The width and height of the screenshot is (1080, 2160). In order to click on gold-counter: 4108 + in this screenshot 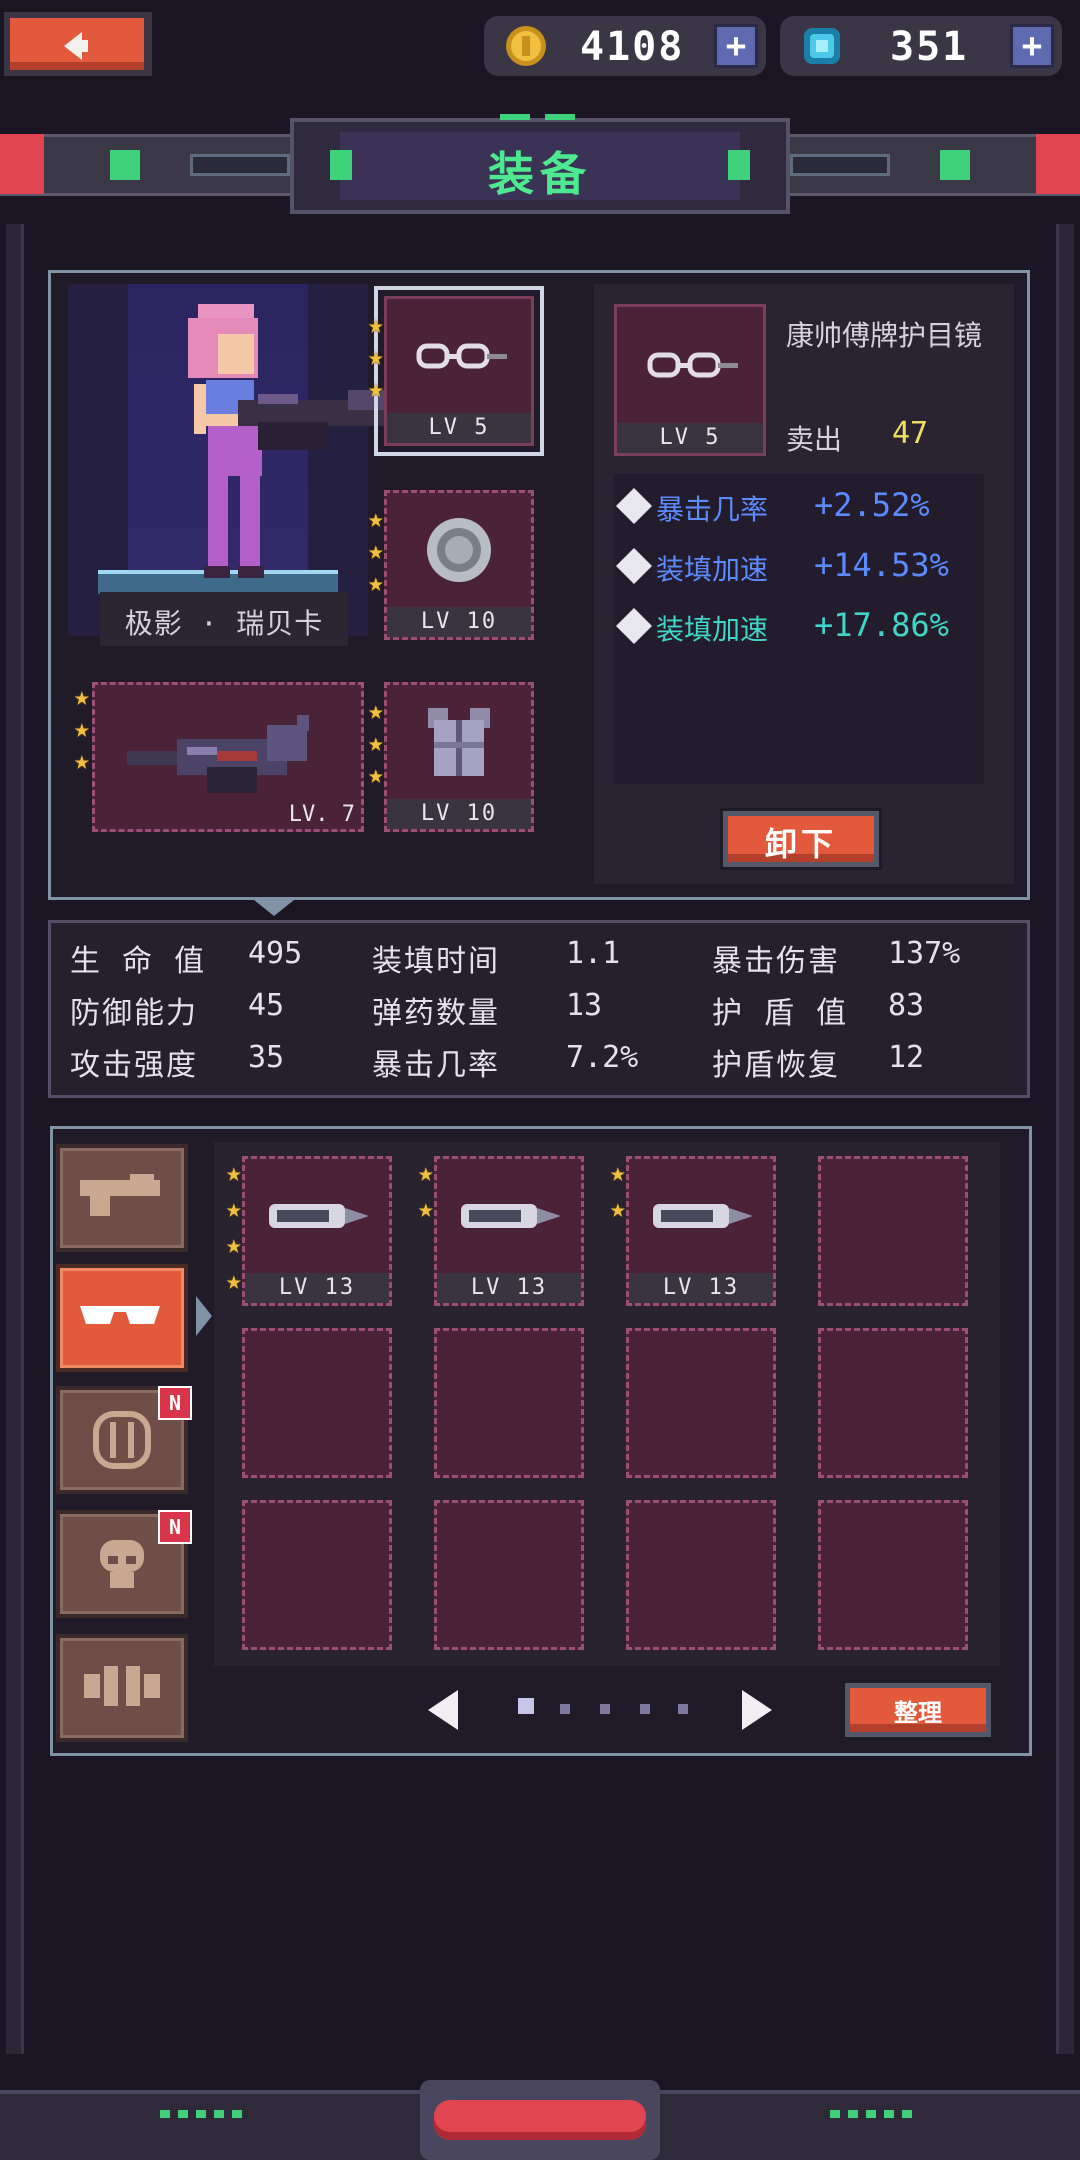, I will do `click(625, 46)`.